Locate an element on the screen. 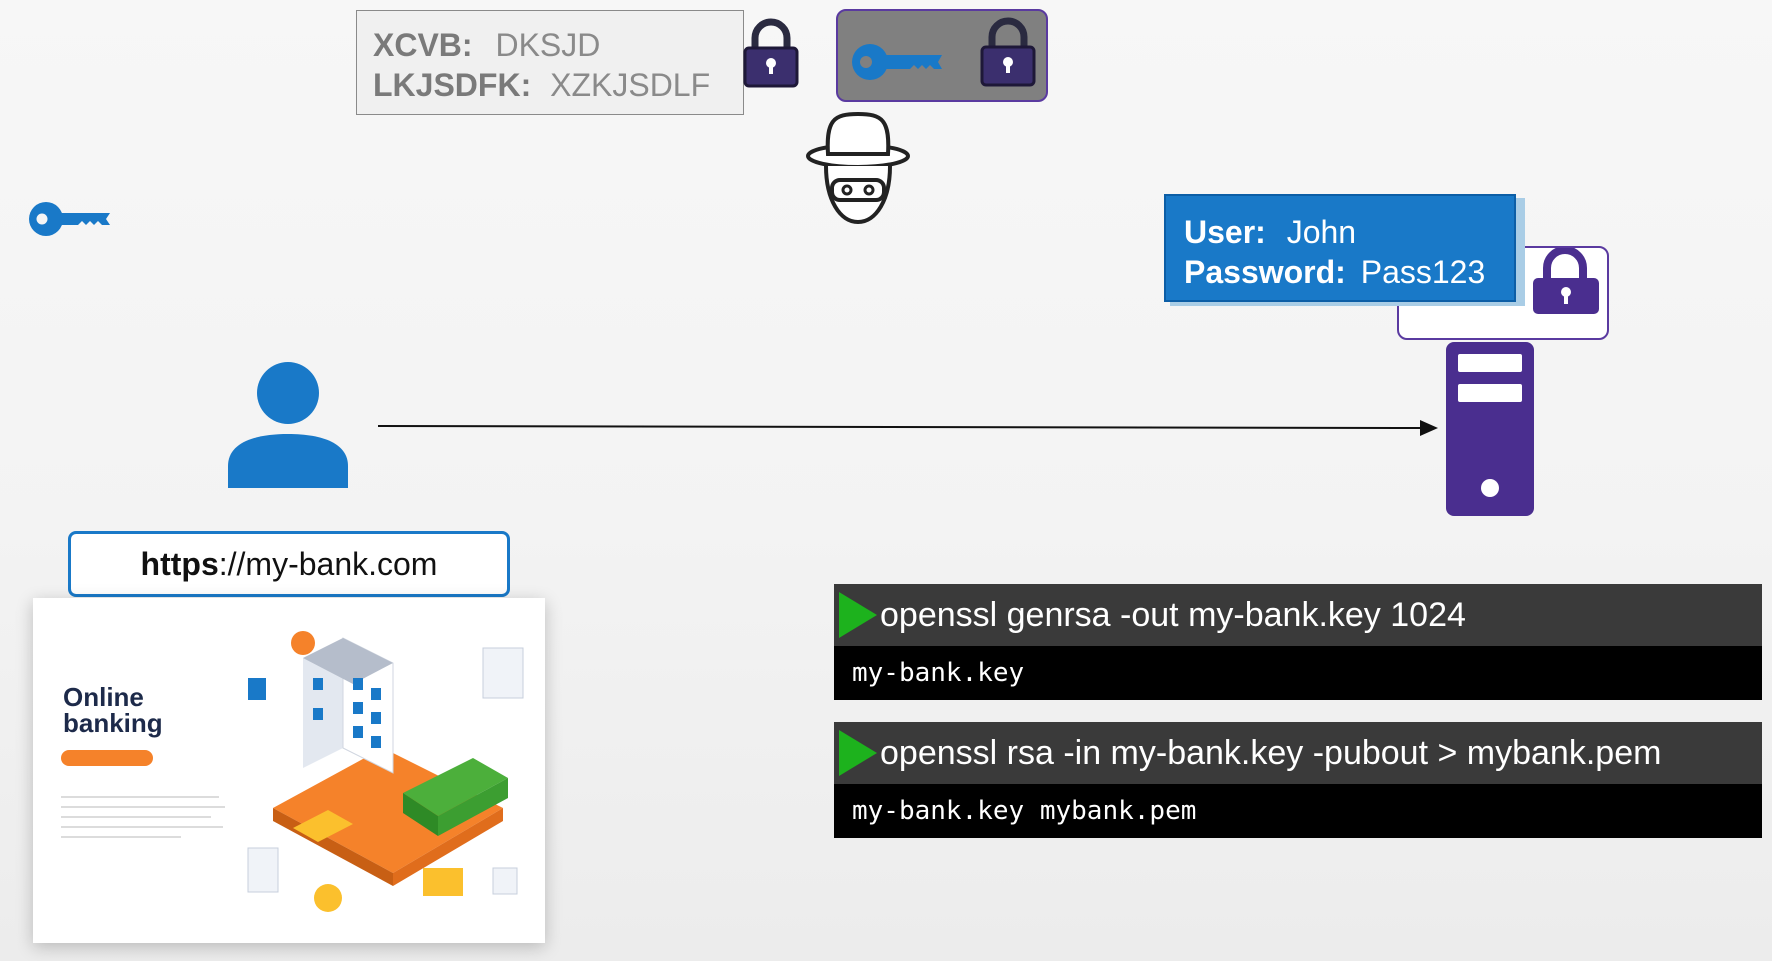 The image size is (1772, 961). password-value: Pass123 is located at coordinates (1423, 272).